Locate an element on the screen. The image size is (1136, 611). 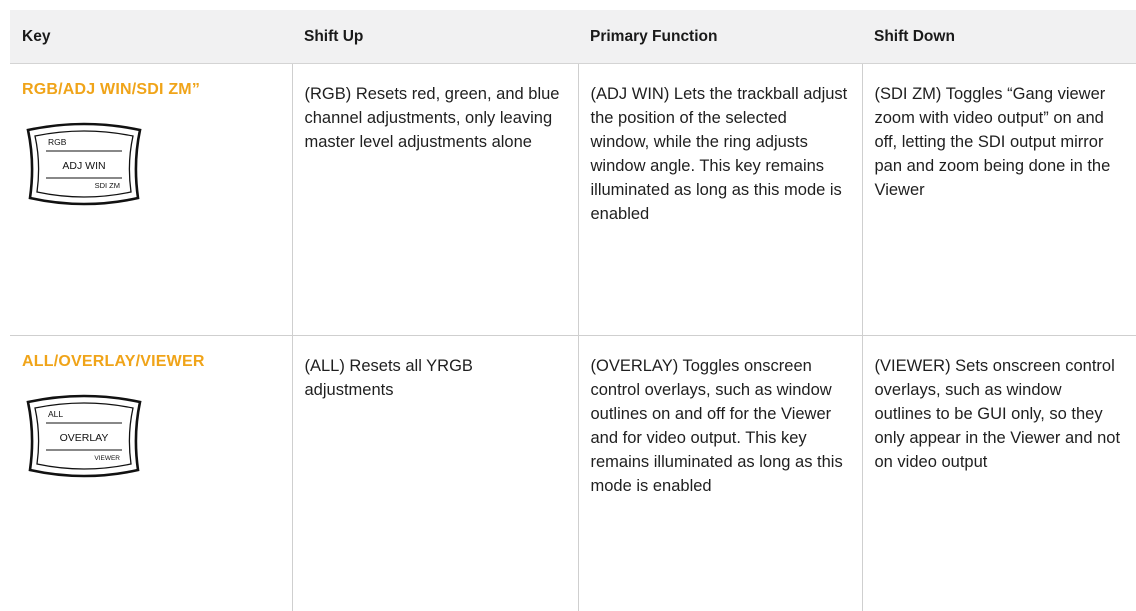
header-shift-up: Shift Up is located at coordinates (435, 37).